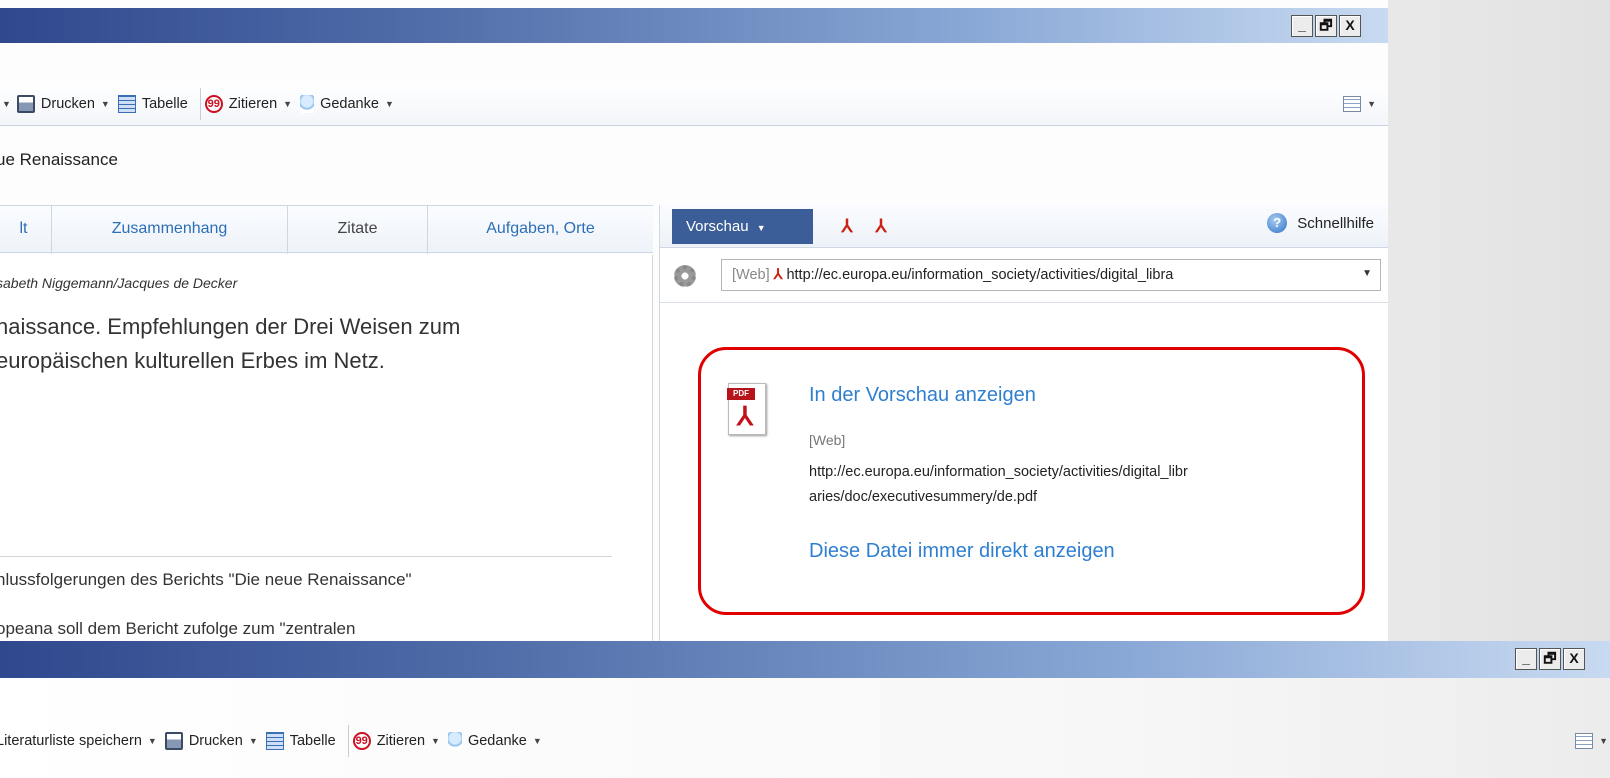 The image size is (1610, 778). I want to click on panel-header: Vorschau ▼ ⅄ ⅄ ? Schnellhilfe, so click(1024, 226).